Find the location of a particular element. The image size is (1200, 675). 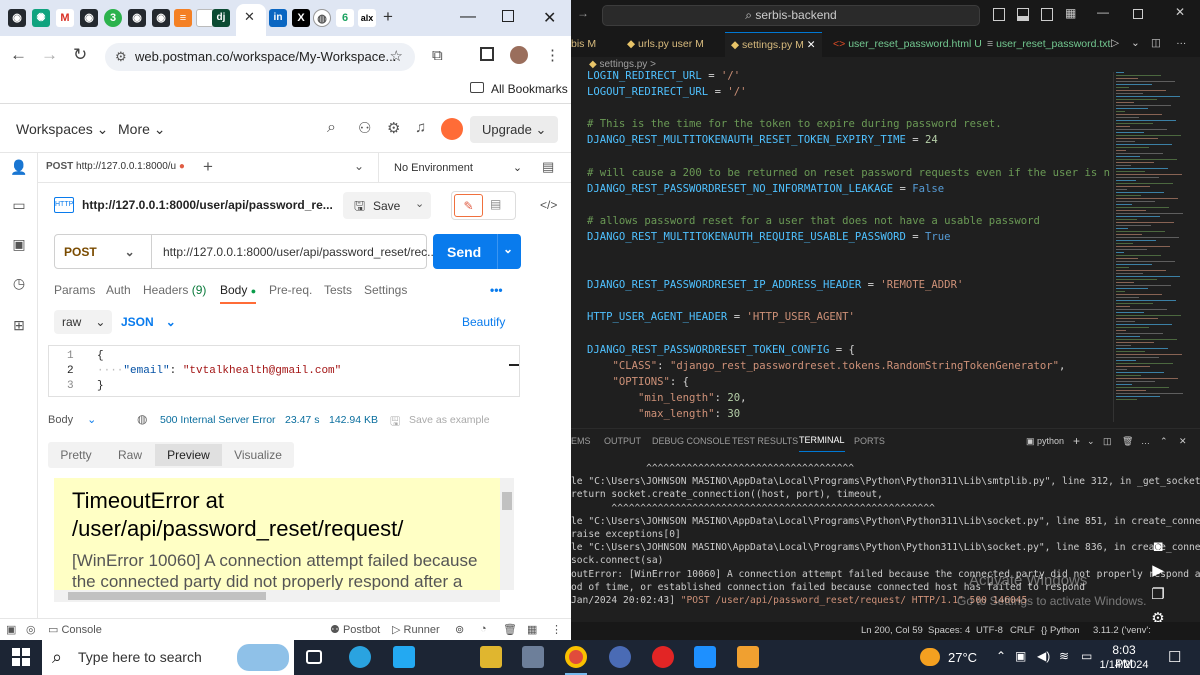

invite-icon: ⚇ is located at coordinates (364, 128).